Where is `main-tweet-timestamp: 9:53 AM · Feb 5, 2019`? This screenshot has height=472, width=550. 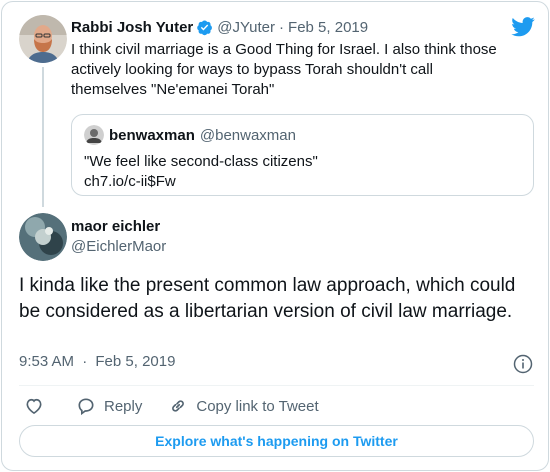 main-tweet-timestamp: 9:53 AM · Feb 5, 2019 is located at coordinates (97, 361).